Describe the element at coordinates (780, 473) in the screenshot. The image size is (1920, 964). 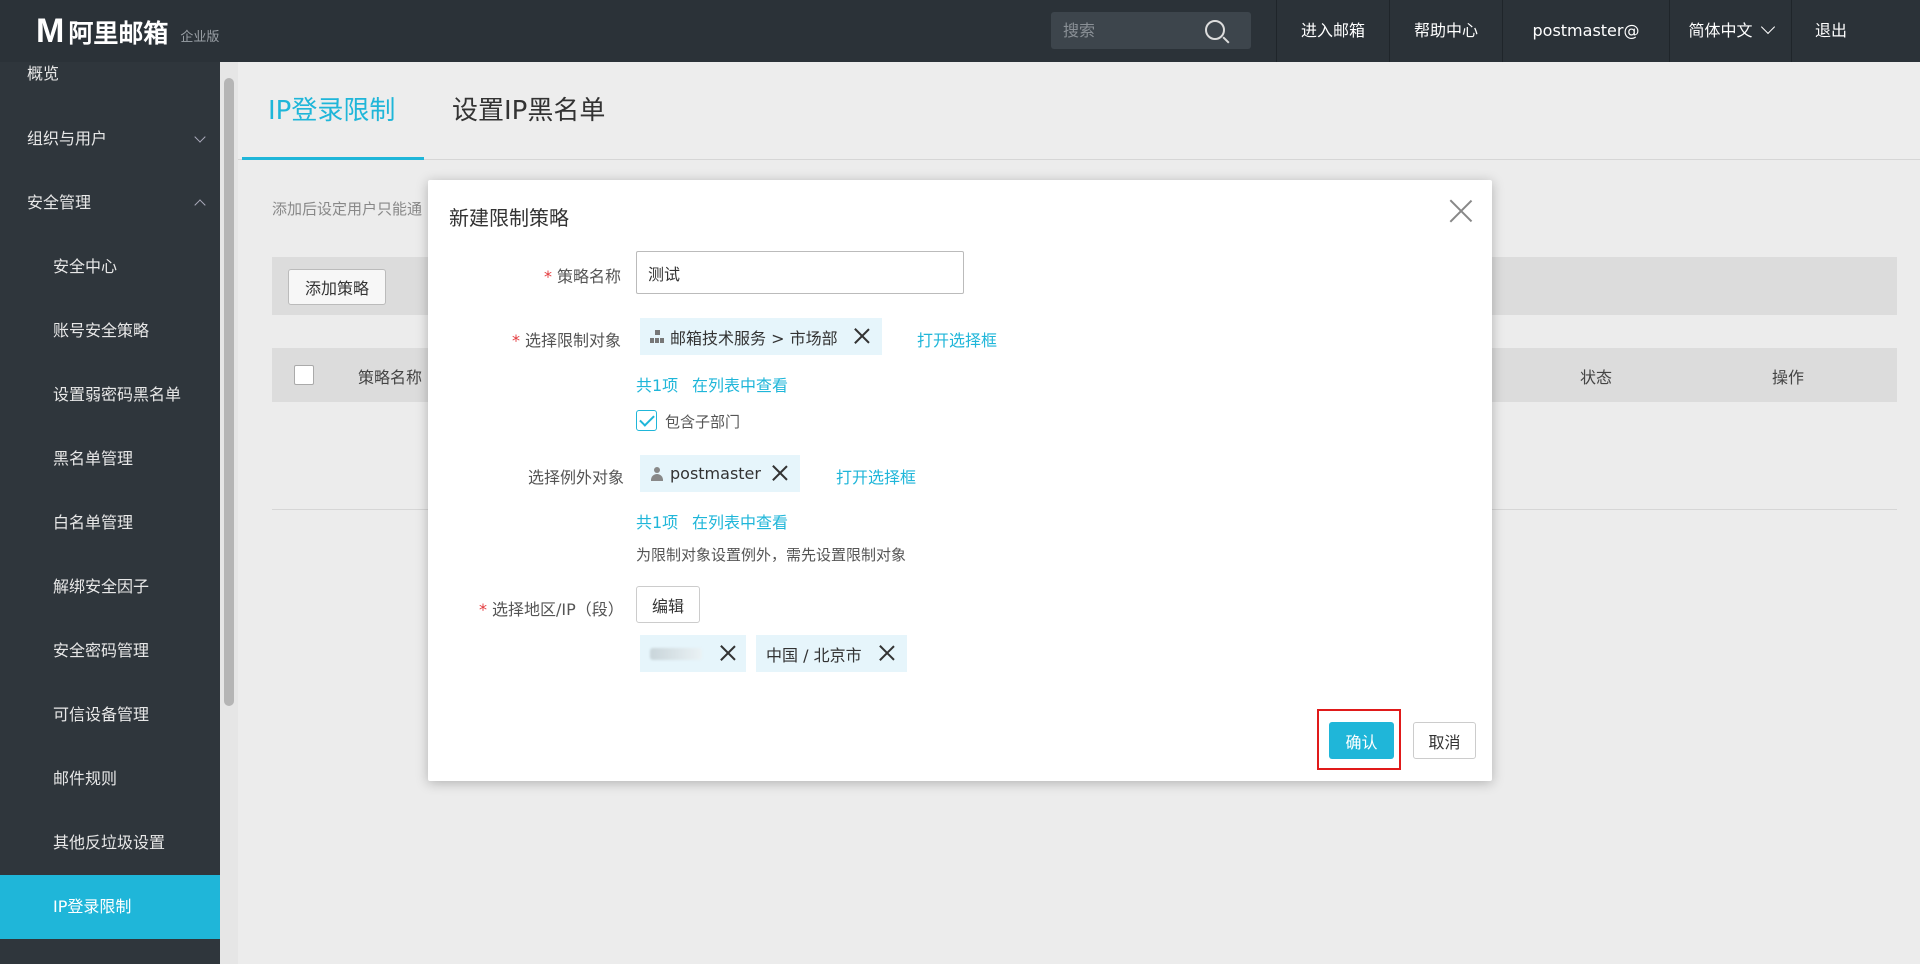
I see `remove-exception-icon` at that location.